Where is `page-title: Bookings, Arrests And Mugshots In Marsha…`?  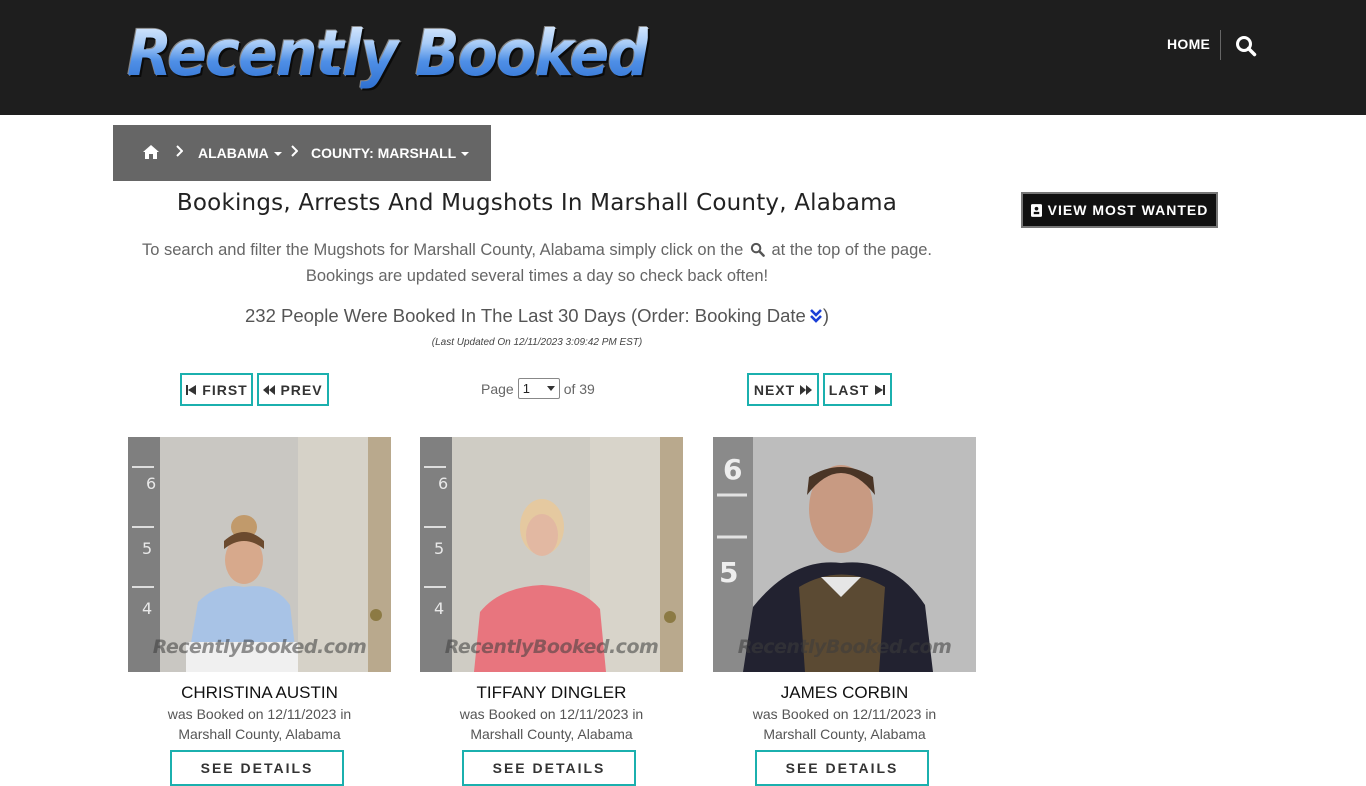 page-title: Bookings, Arrests And Mugshots In Marsha… is located at coordinates (537, 203).